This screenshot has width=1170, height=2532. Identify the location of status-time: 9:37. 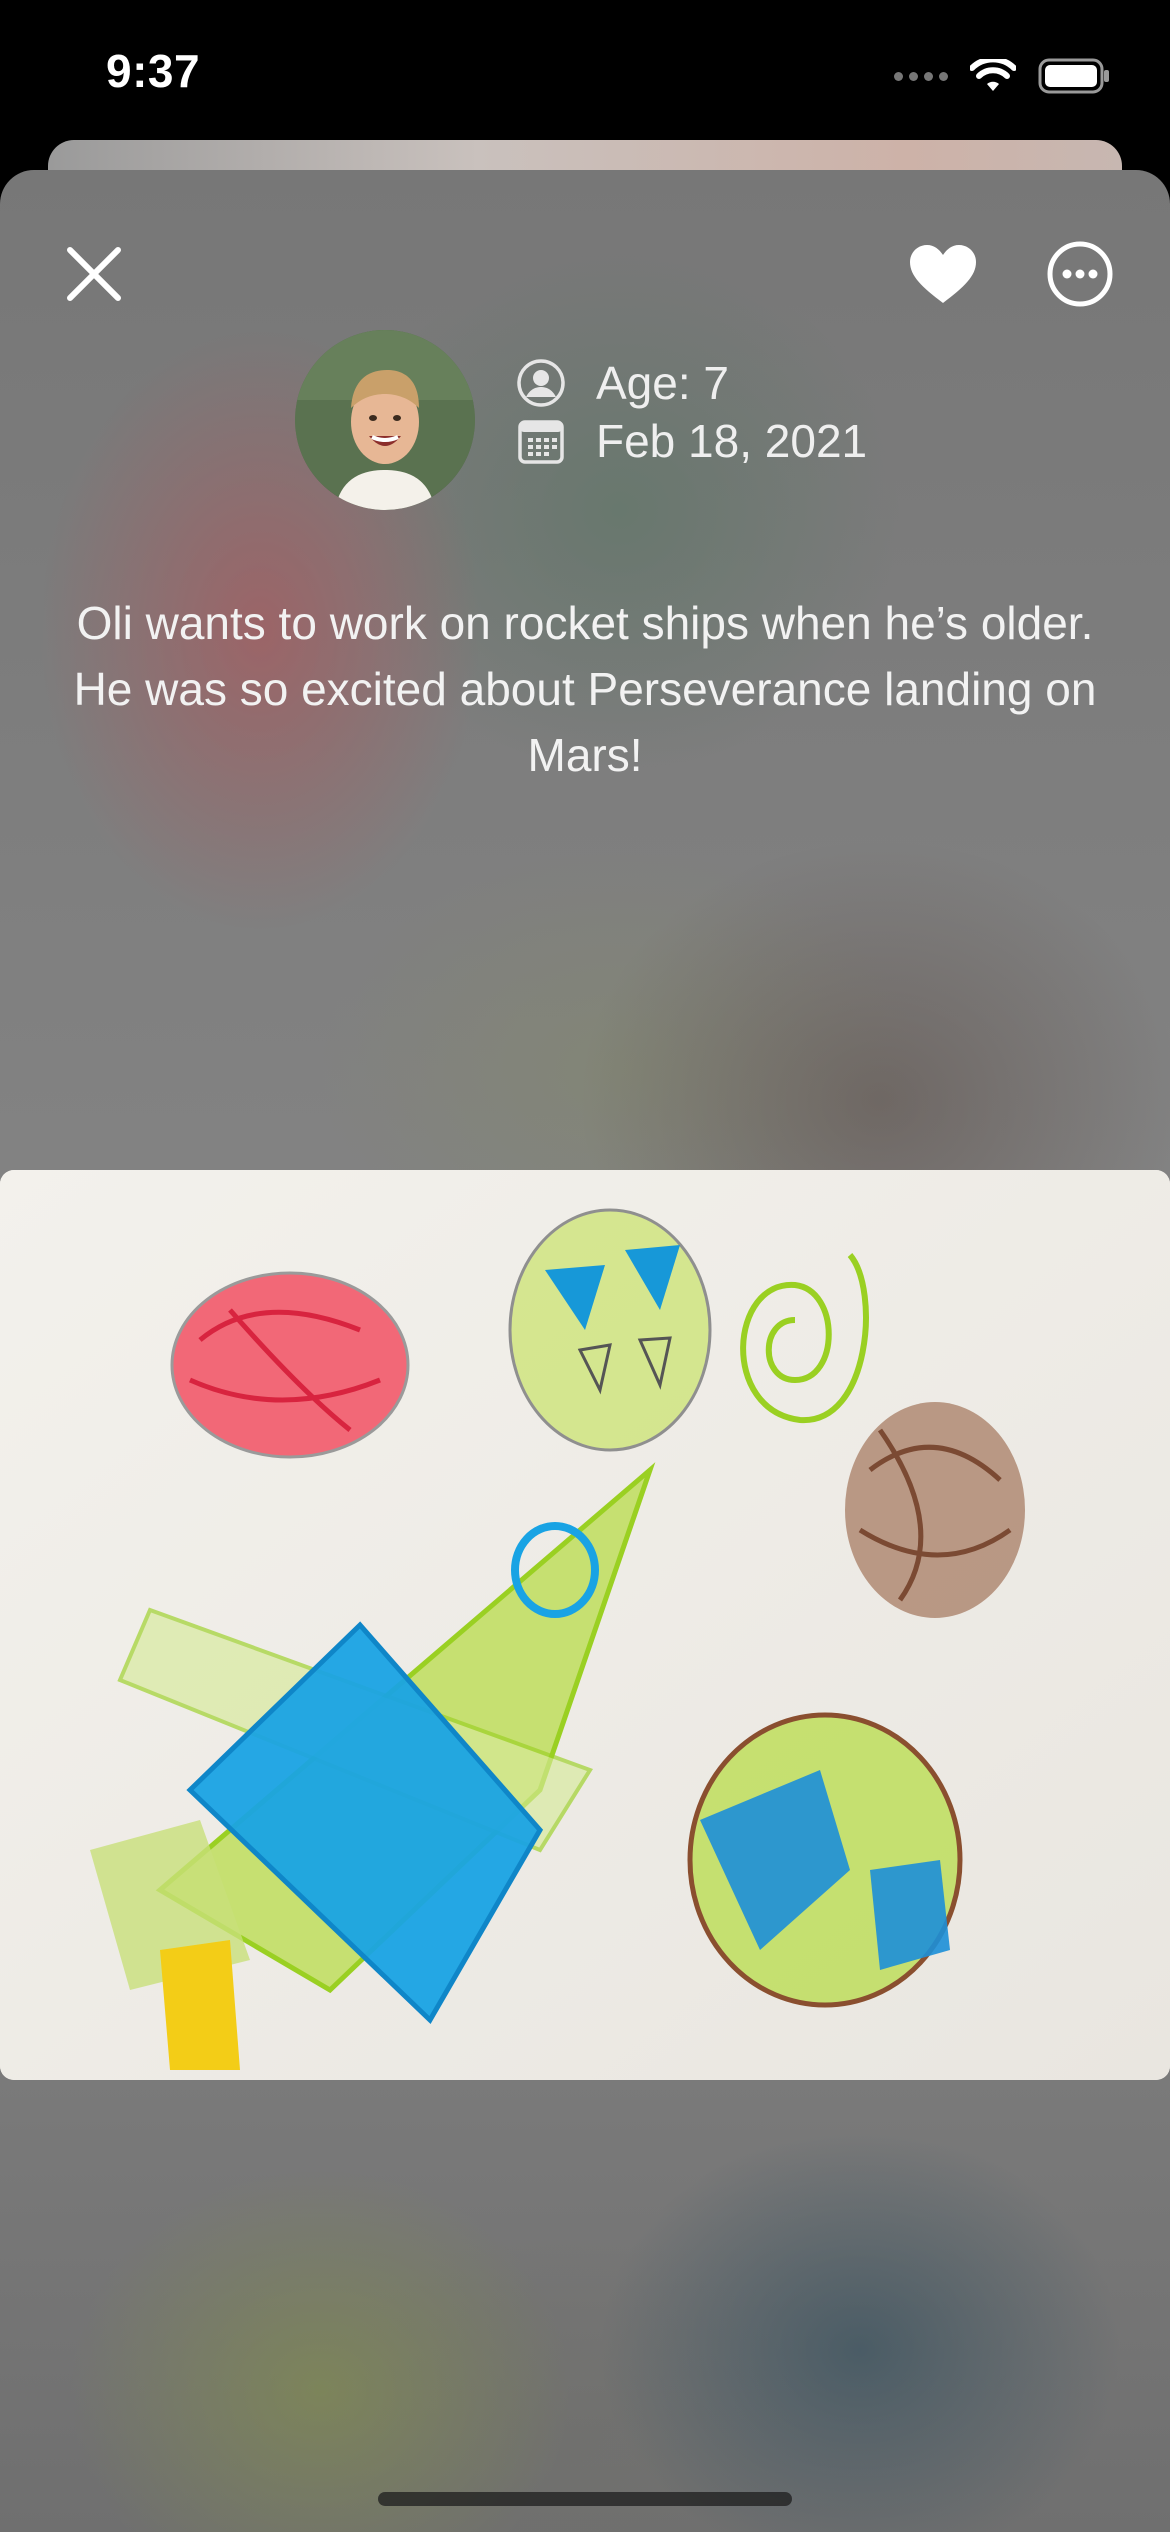
(153, 71).